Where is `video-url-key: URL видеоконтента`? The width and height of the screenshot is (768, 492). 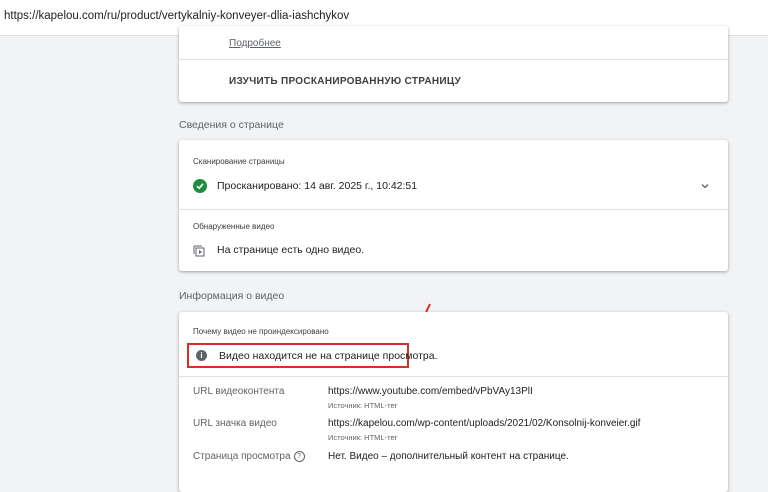
video-url-key: URL видеоконтента is located at coordinates (239, 391).